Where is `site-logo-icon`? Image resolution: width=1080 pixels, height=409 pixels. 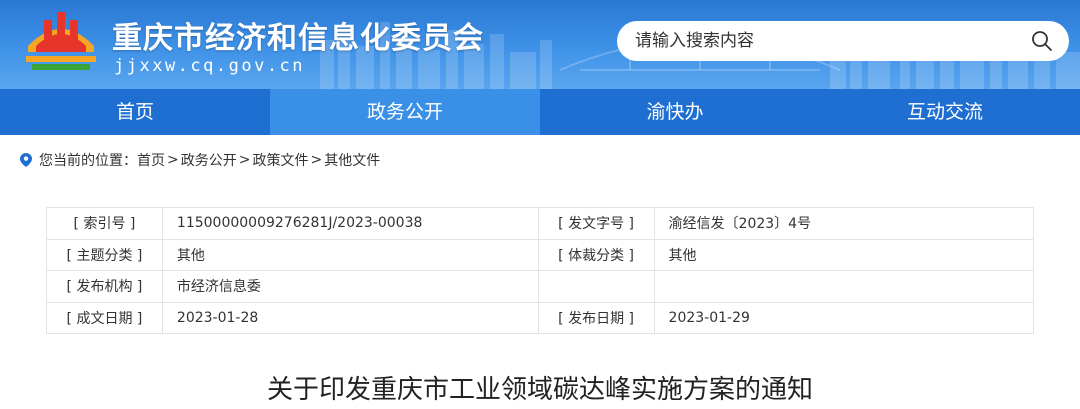
site-logo-icon is located at coordinates (61, 41).